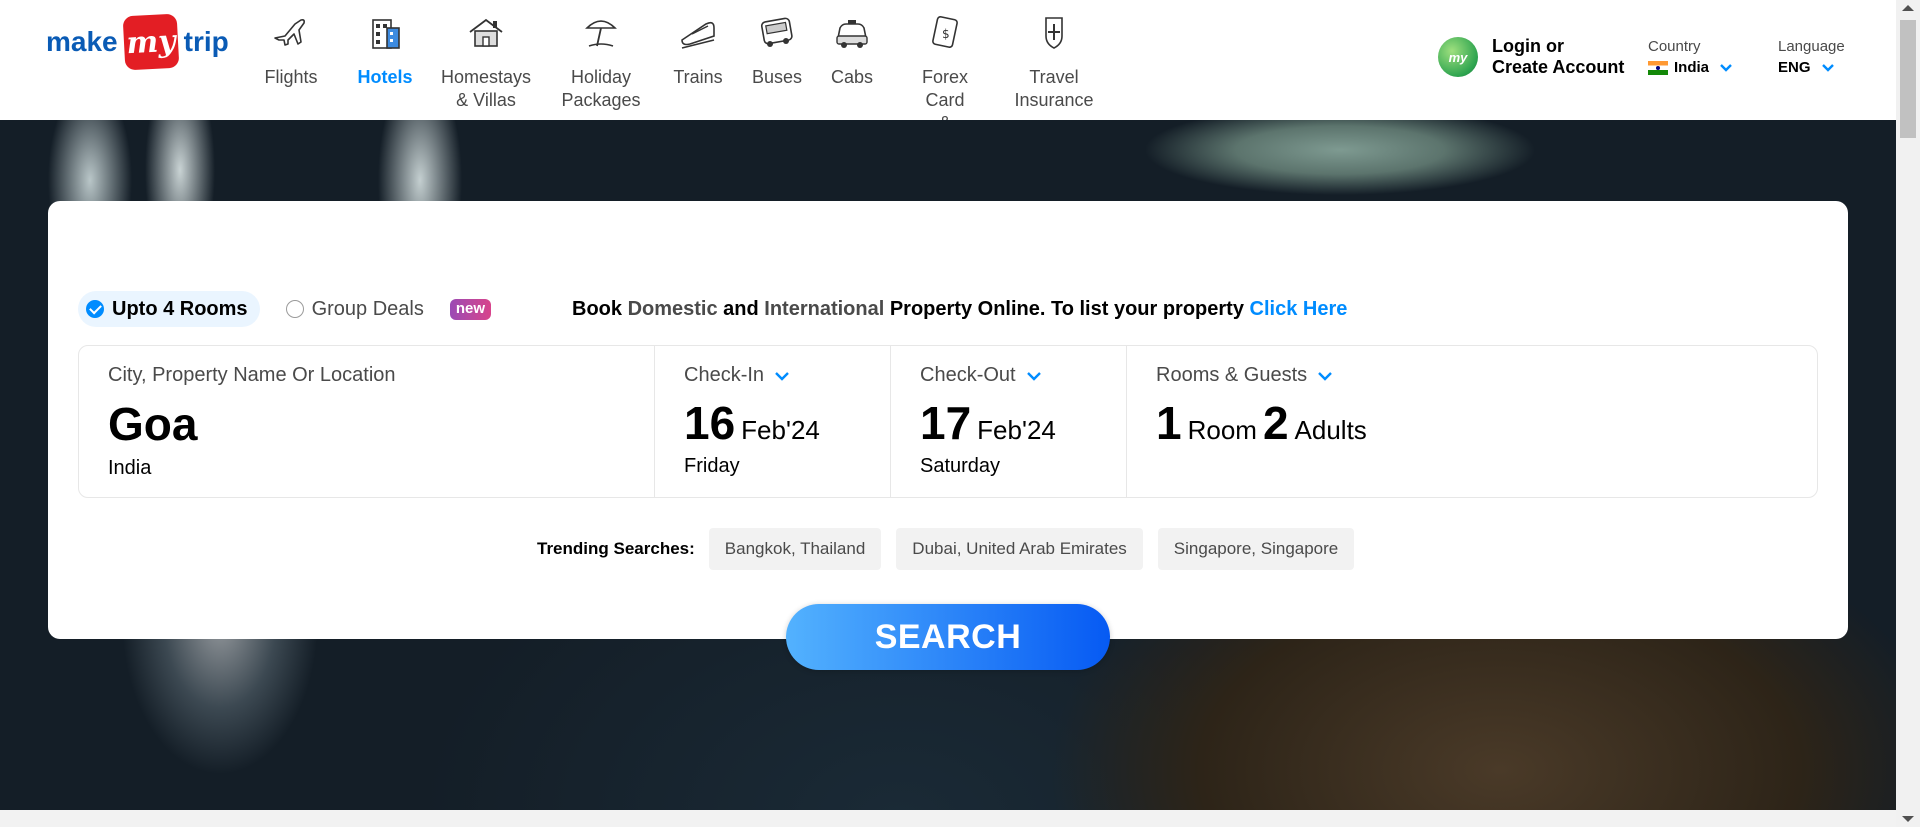  I want to click on country-name: India, so click(1692, 67).